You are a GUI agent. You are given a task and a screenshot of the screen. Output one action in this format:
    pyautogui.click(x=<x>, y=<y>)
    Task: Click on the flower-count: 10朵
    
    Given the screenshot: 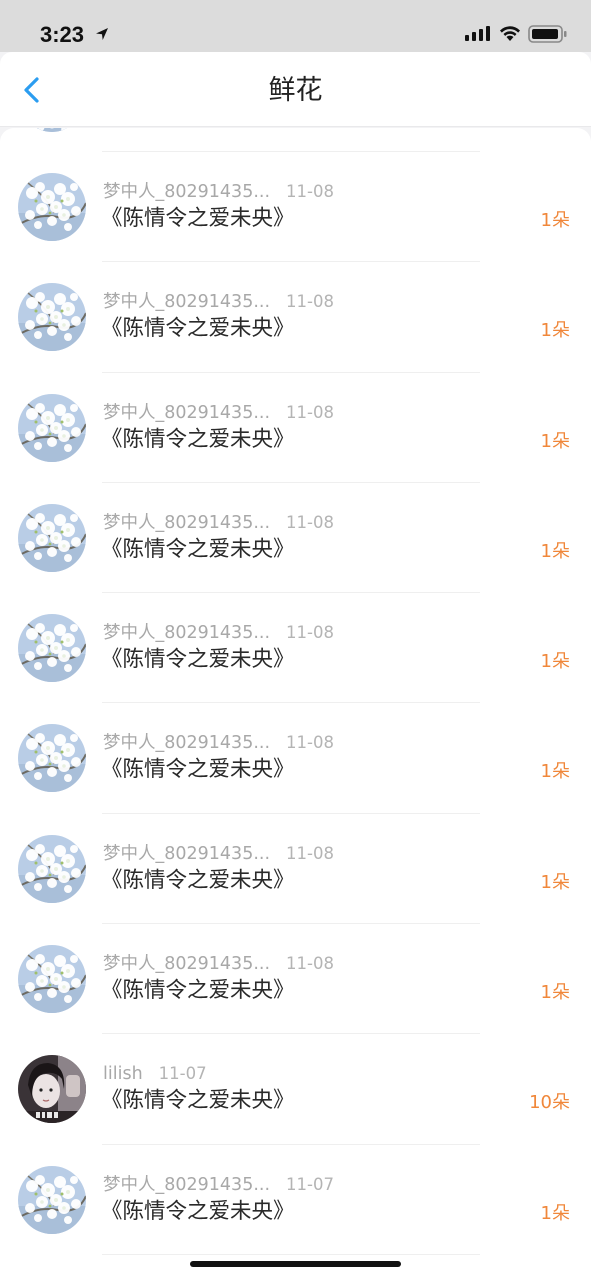 What is the action you would take?
    pyautogui.click(x=549, y=1103)
    